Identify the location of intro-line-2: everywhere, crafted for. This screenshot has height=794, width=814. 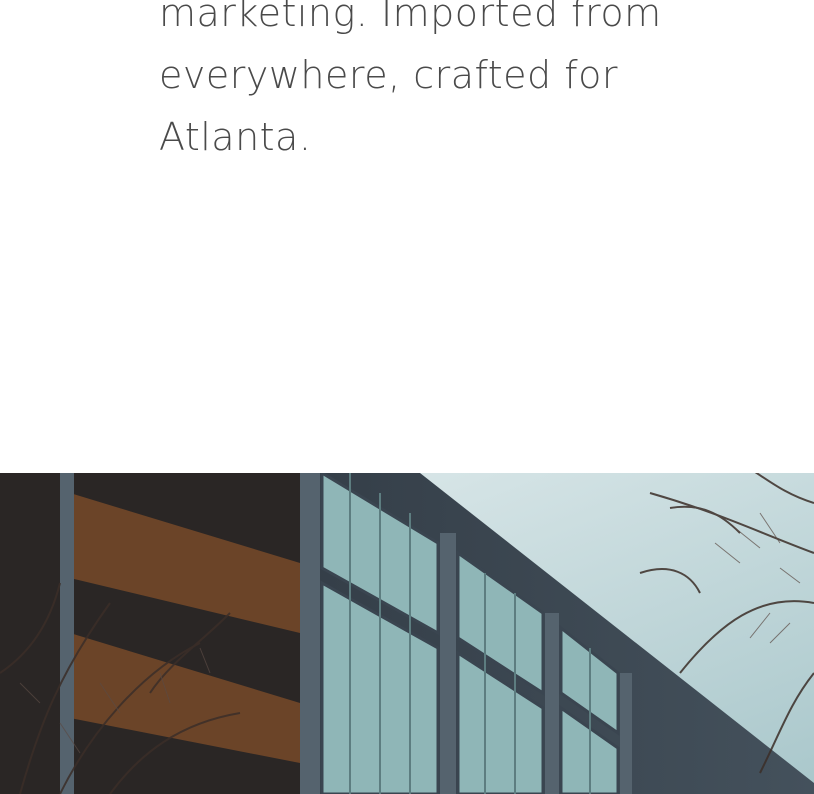
(388, 75).